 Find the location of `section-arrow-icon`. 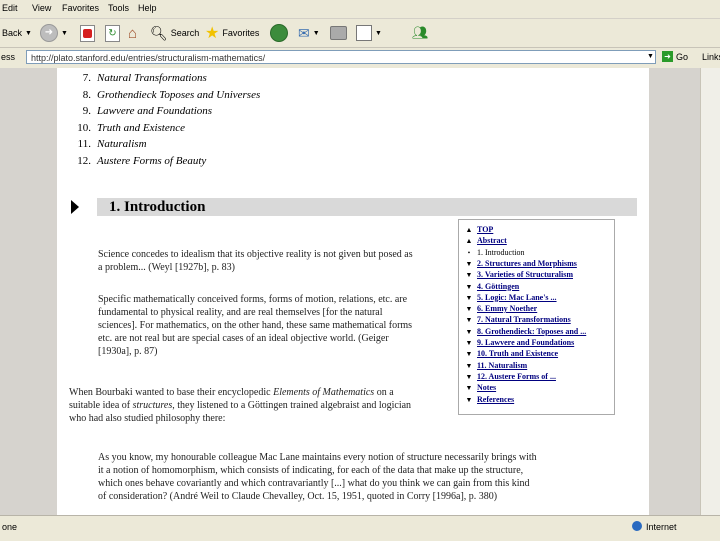

section-arrow-icon is located at coordinates (75, 207).